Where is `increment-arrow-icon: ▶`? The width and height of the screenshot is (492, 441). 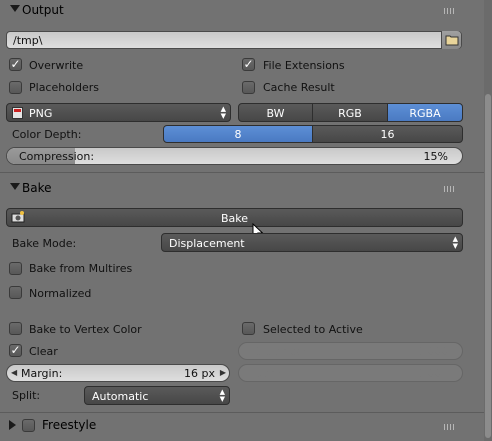
increment-arrow-icon: ▶ is located at coordinates (223, 372).